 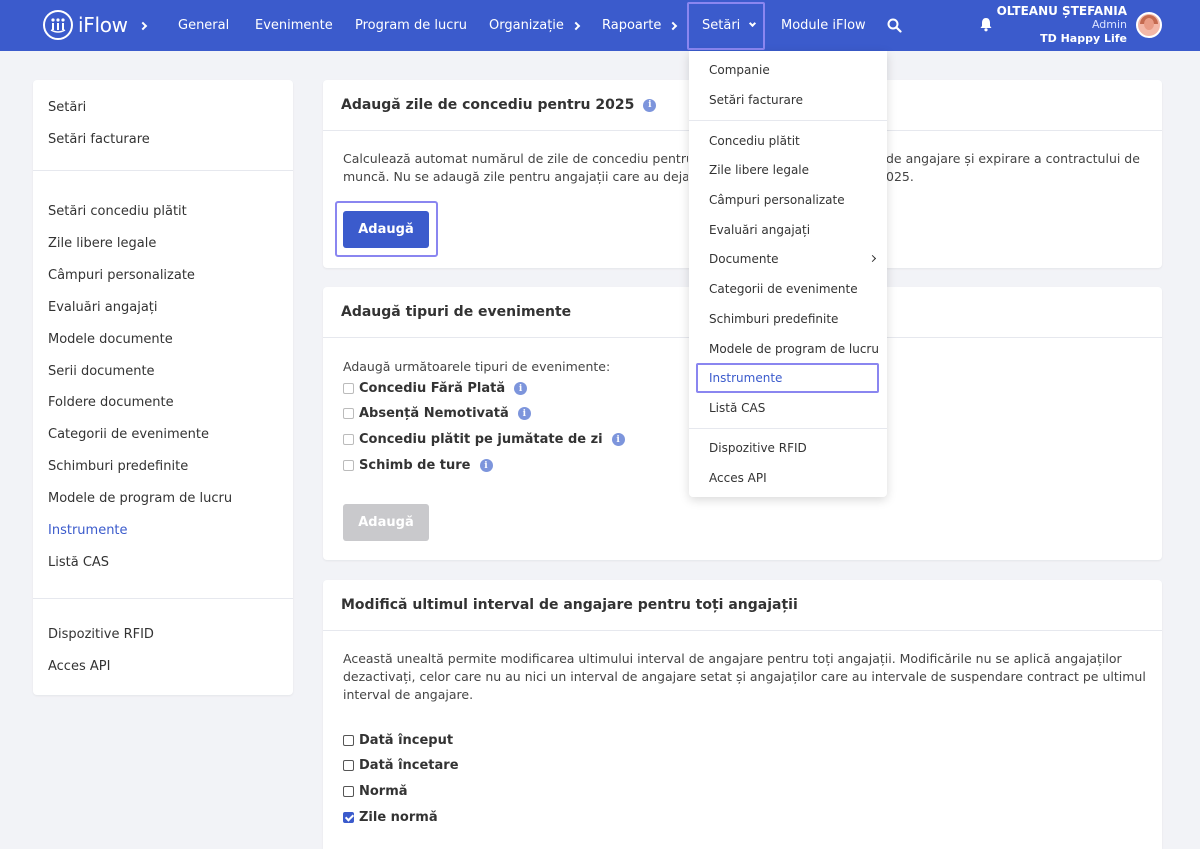 What do you see at coordinates (101, 634) in the screenshot?
I see `sidebar-item-dispozitive-rfid: Dispozitive RFID` at bounding box center [101, 634].